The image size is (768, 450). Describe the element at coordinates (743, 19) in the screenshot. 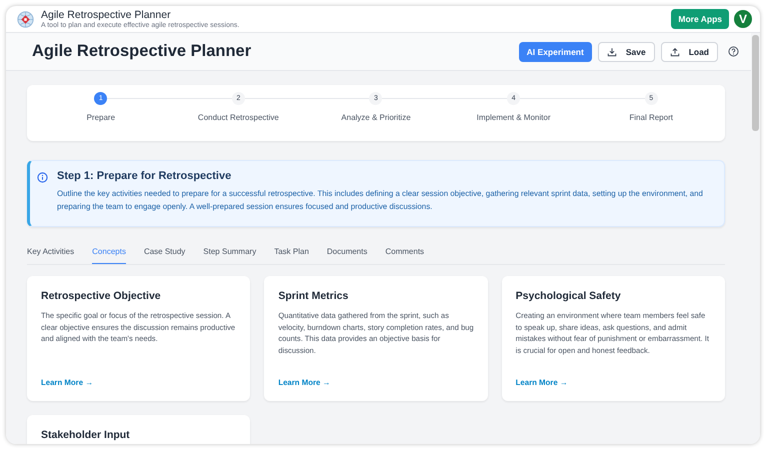

I see `user-avatar: V` at that location.